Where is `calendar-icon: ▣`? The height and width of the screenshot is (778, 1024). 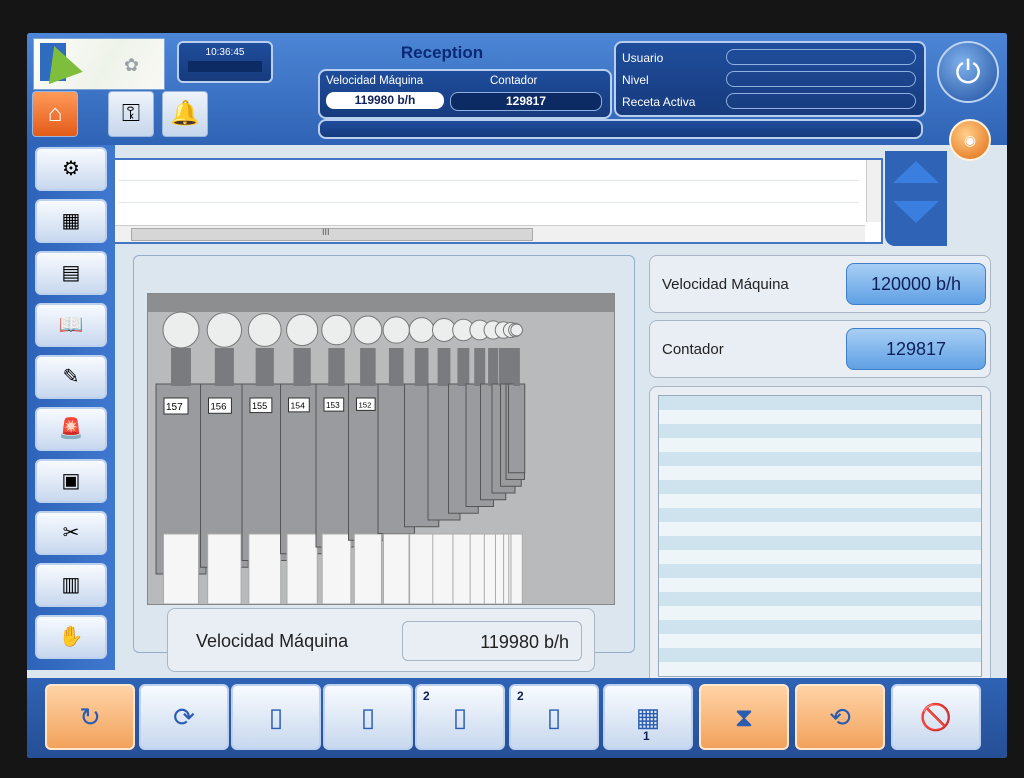
calendar-icon: ▣ is located at coordinates (71, 481).